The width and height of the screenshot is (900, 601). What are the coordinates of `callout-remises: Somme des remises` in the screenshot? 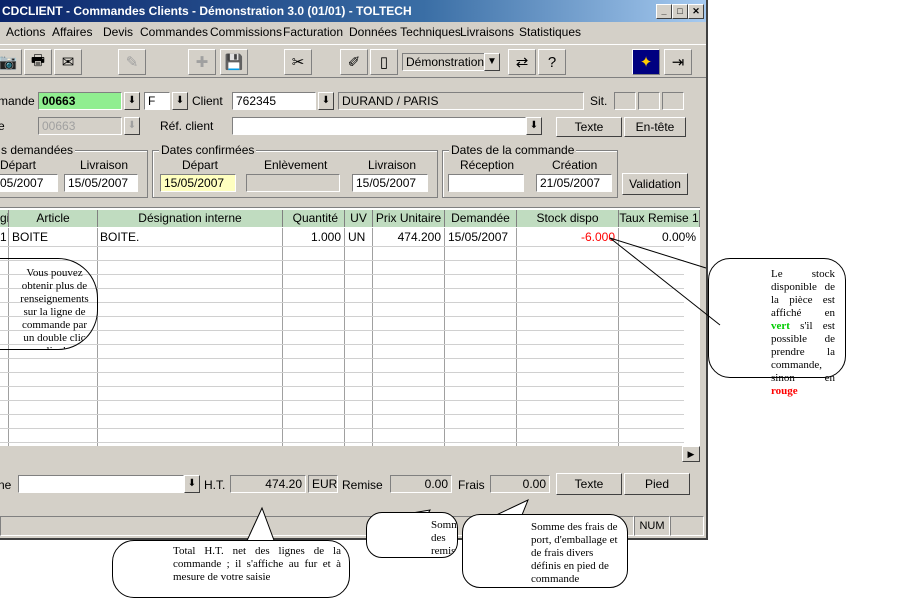 It's located at (412, 535).